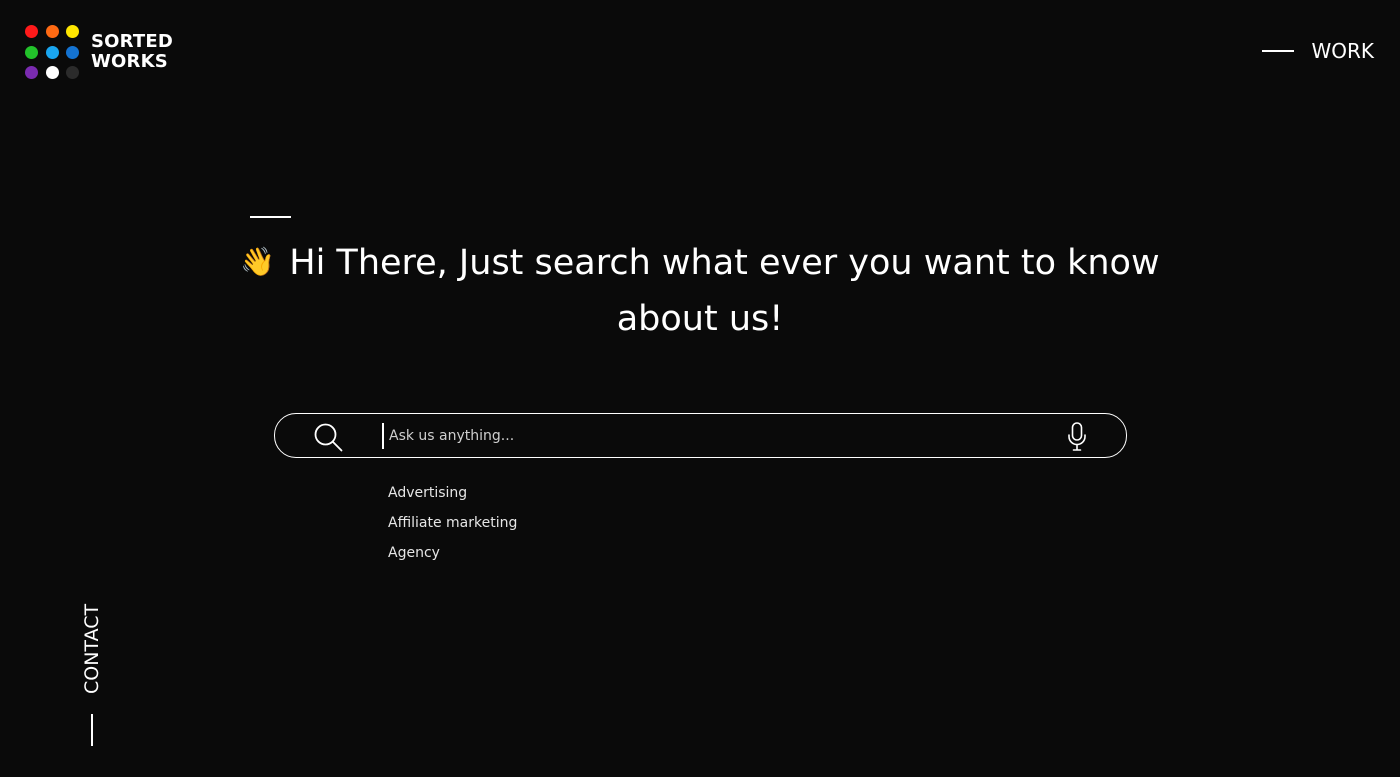 This screenshot has width=1400, height=777. What do you see at coordinates (92, 649) in the screenshot?
I see `contact-nav-label: CONTACT` at bounding box center [92, 649].